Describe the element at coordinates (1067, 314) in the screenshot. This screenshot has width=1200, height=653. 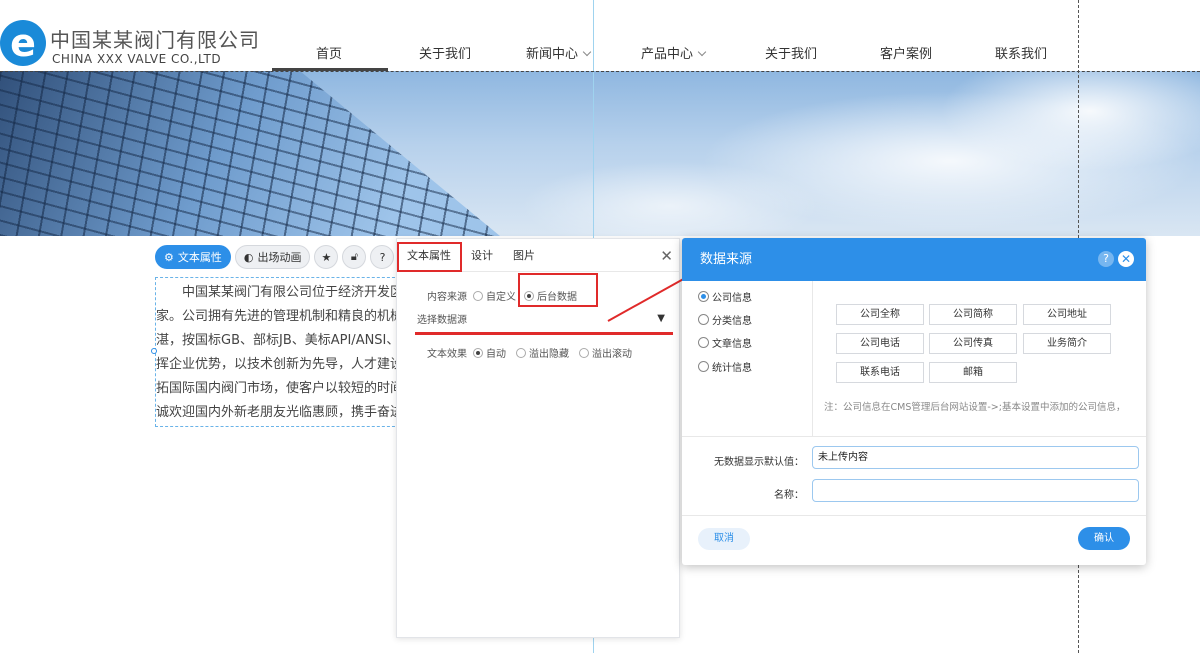
I see `field-company-address: 公司地址` at that location.